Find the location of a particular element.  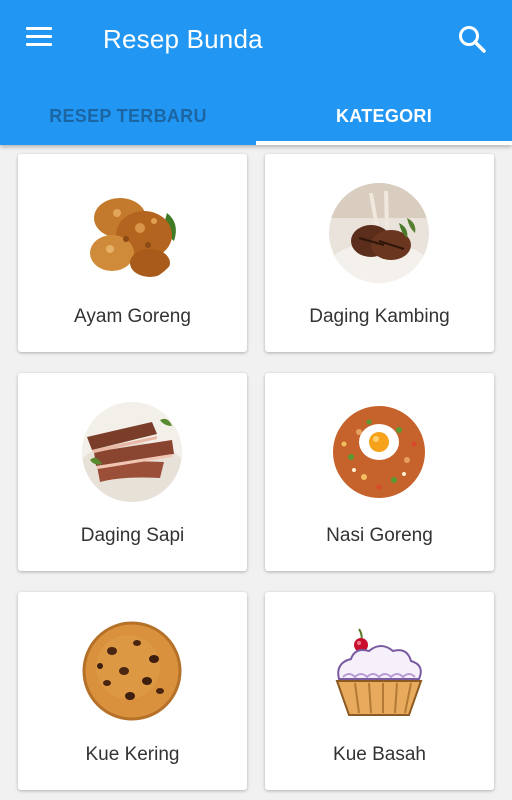

category-card-kue-kering: Kue Kering is located at coordinates (132, 691).